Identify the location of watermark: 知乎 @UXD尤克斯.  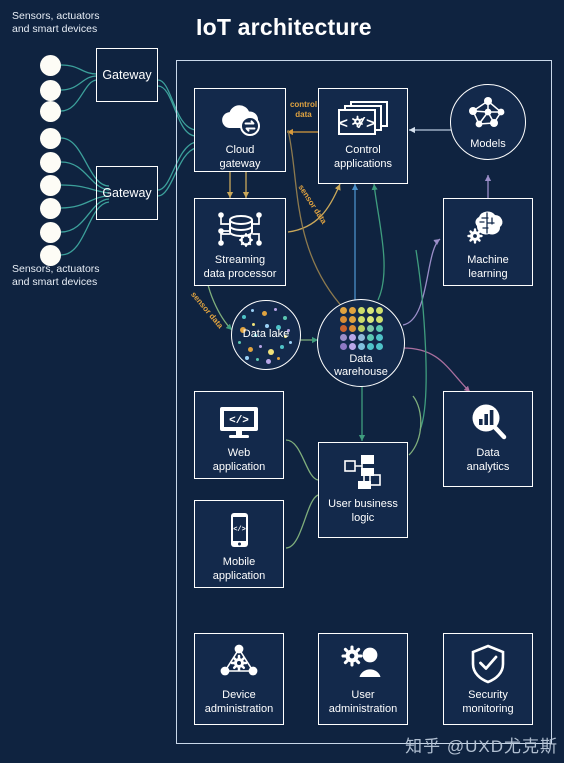
(481, 746).